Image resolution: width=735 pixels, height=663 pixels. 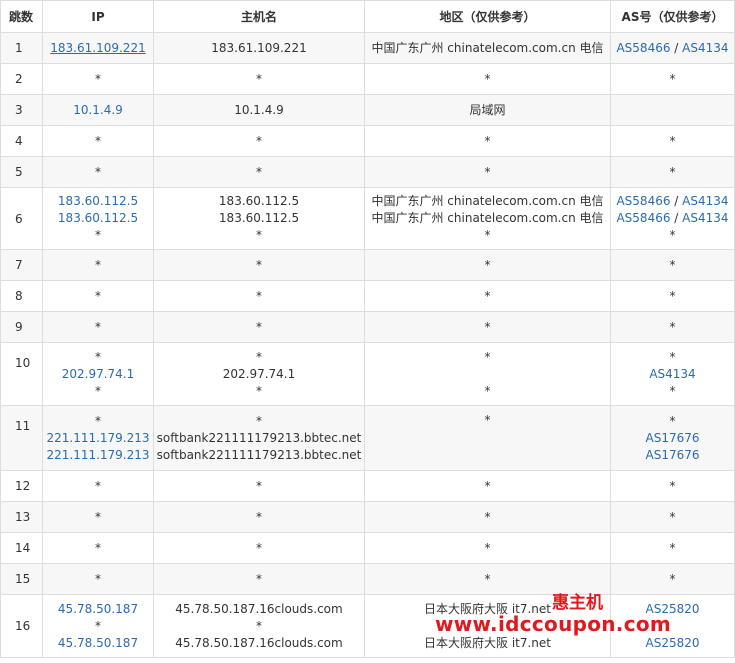 I want to click on table-row: 14 * * * *, so click(x=367, y=548).